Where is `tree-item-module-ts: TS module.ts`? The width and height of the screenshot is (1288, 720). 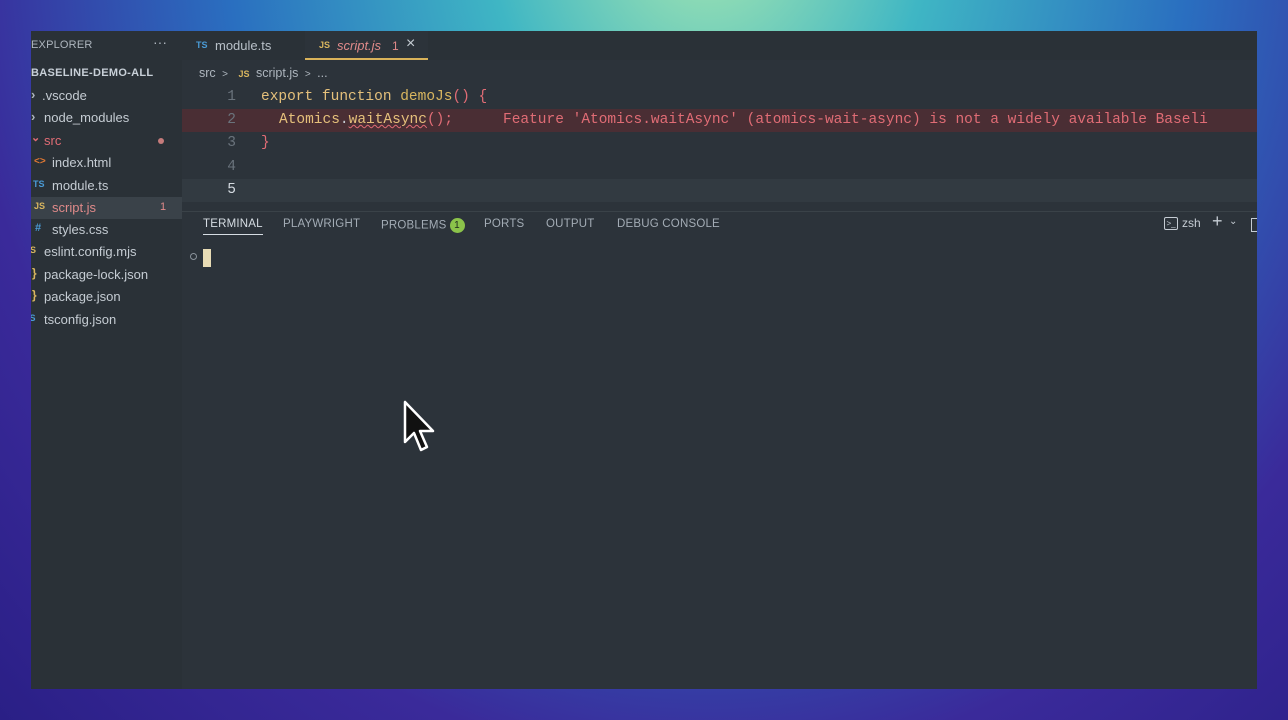
tree-item-module-ts: TS module.ts is located at coordinates (106, 186).